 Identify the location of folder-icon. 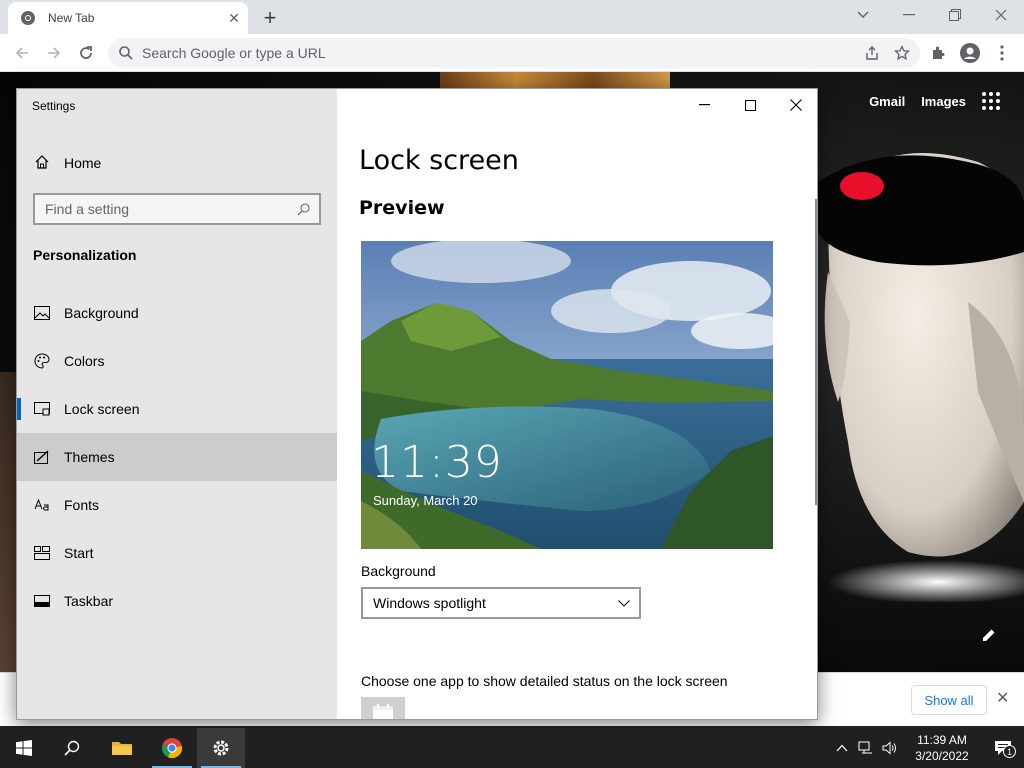
(122, 748).